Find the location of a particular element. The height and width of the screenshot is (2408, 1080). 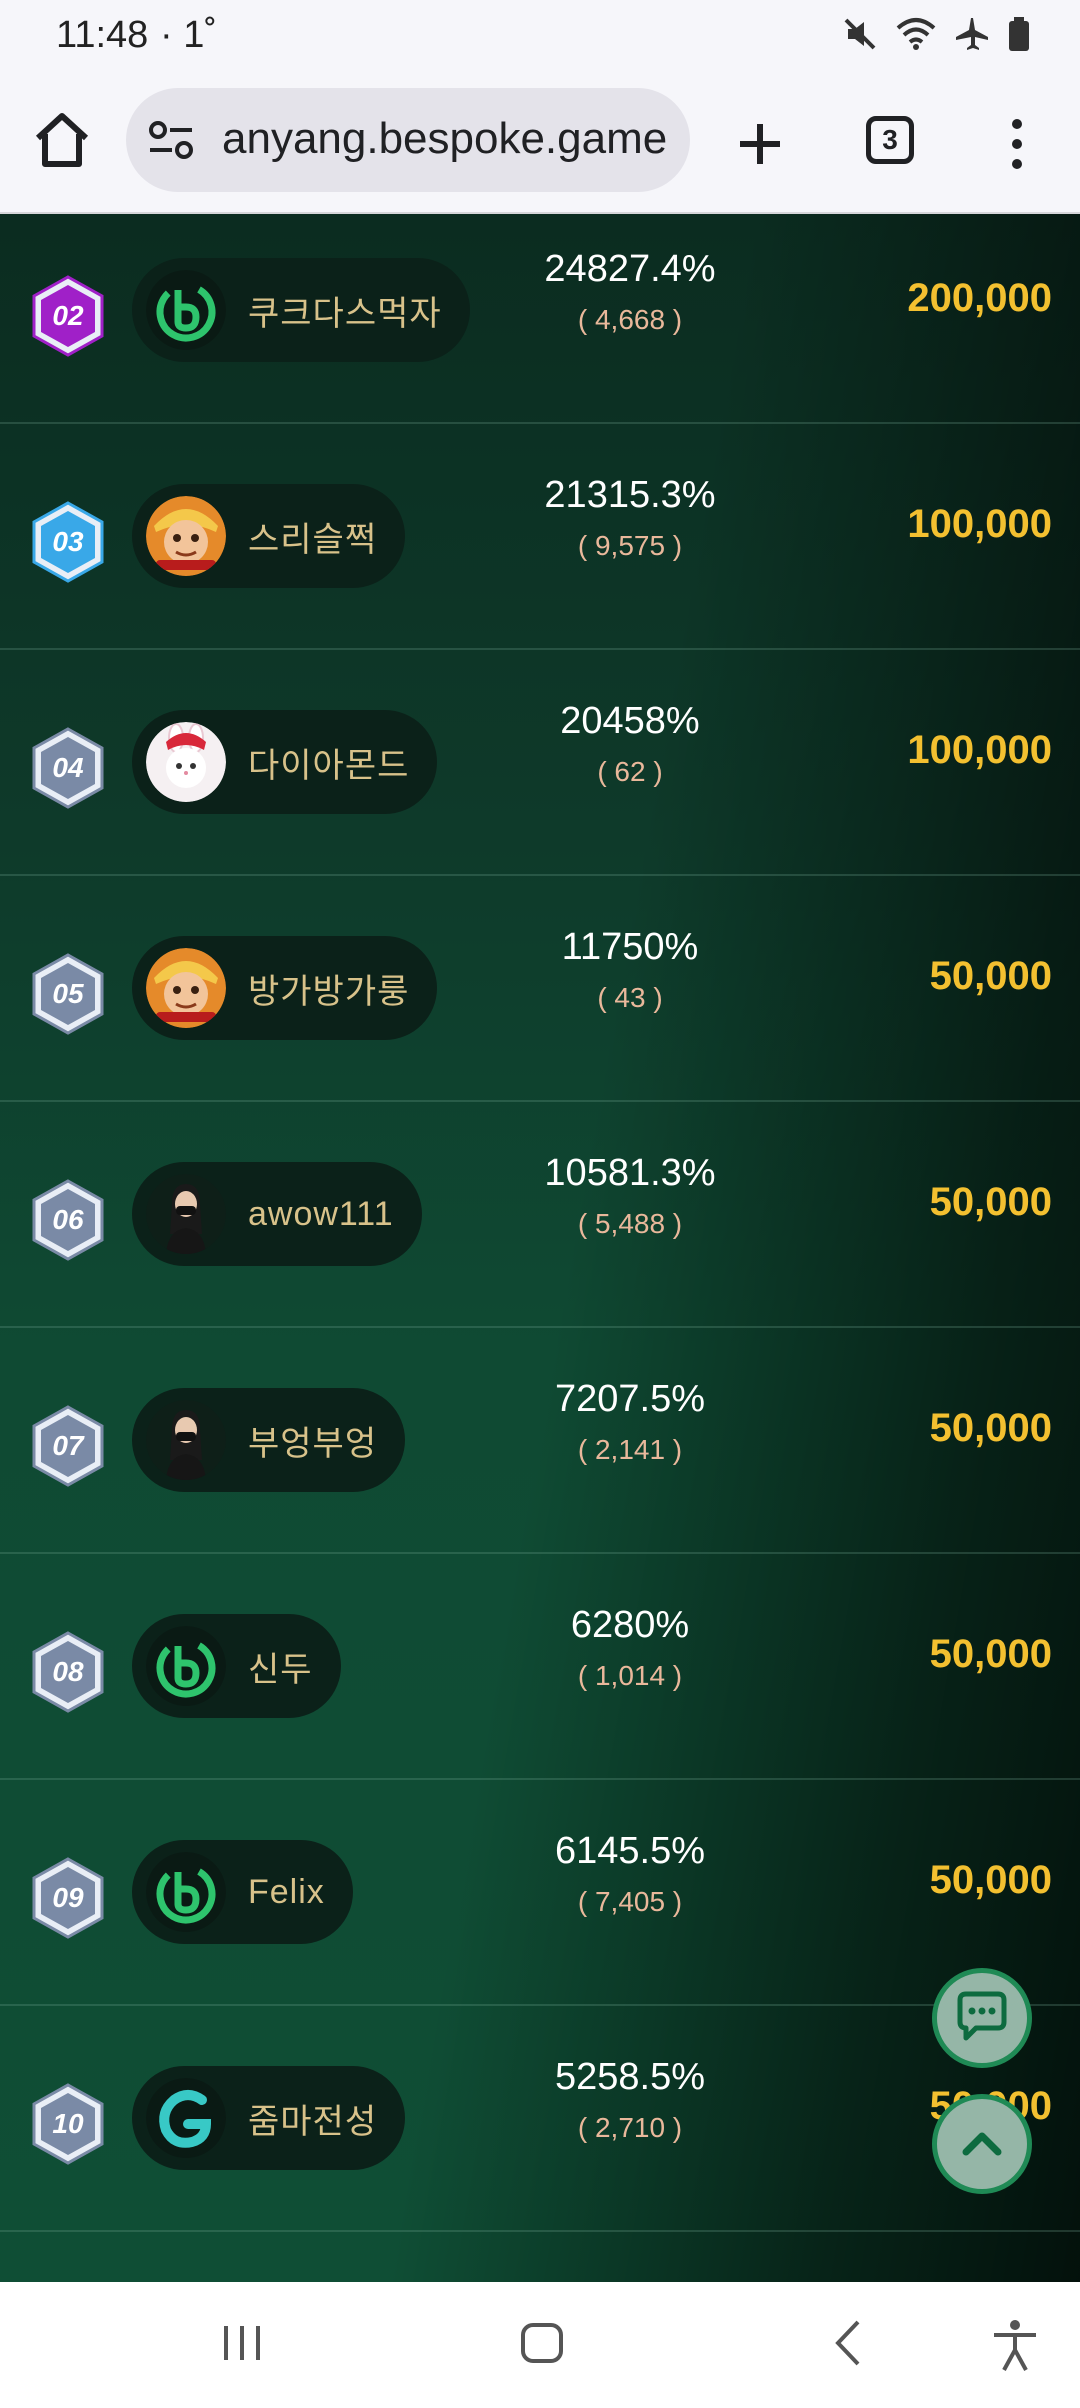

rank-number: 05 is located at coordinates (68, 993).